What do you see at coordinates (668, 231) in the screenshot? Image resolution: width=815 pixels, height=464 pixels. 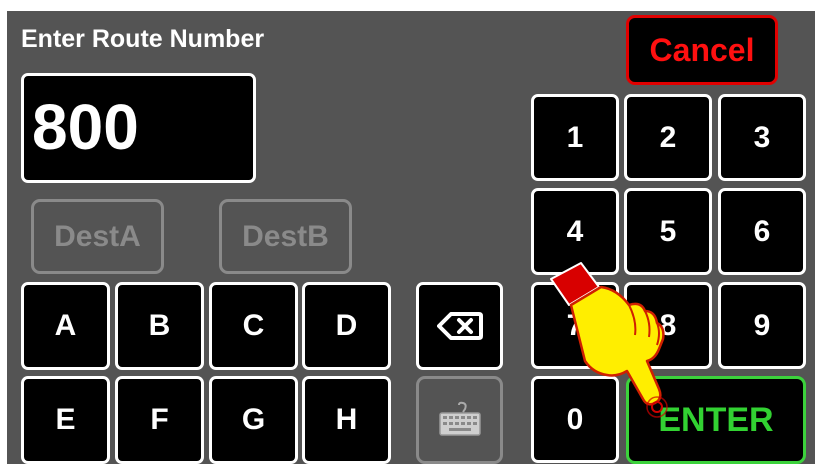 I see `key-5: 5` at bounding box center [668, 231].